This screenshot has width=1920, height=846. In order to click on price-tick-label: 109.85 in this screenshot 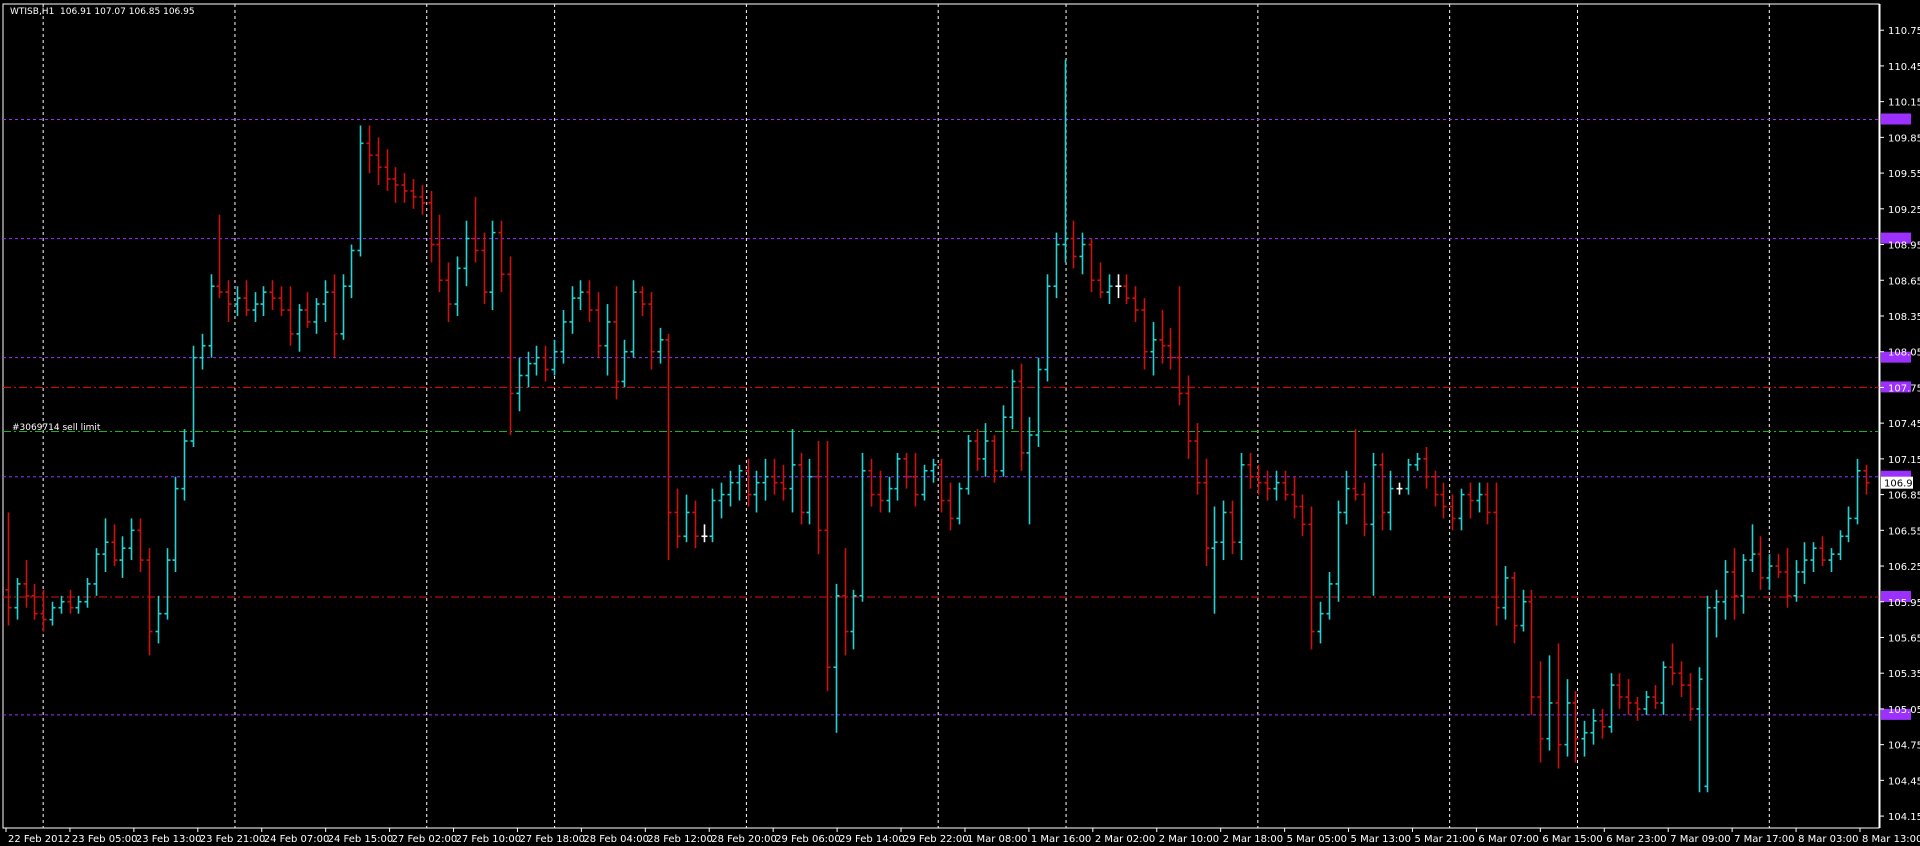, I will do `click(1904, 138)`.